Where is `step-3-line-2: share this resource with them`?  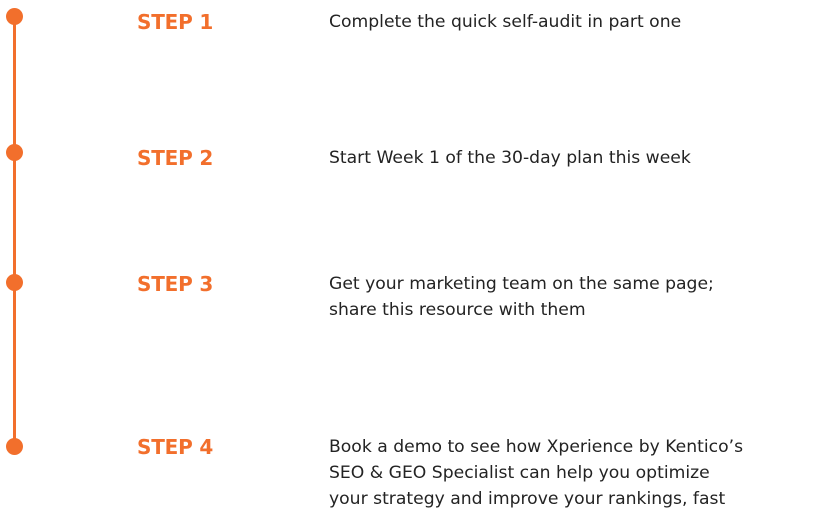
step-3-line-2: share this resource with them is located at coordinates (457, 310).